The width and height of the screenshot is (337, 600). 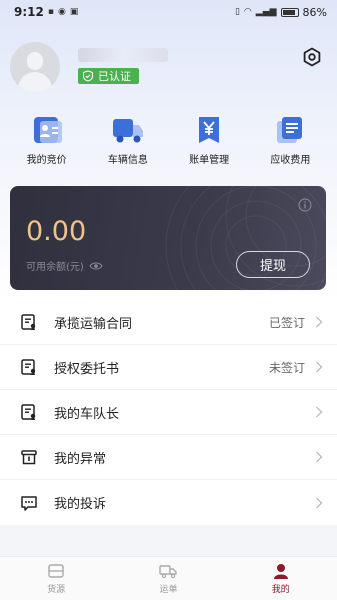 What do you see at coordinates (123, 55) in the screenshot?
I see `user-name-redacted` at bounding box center [123, 55].